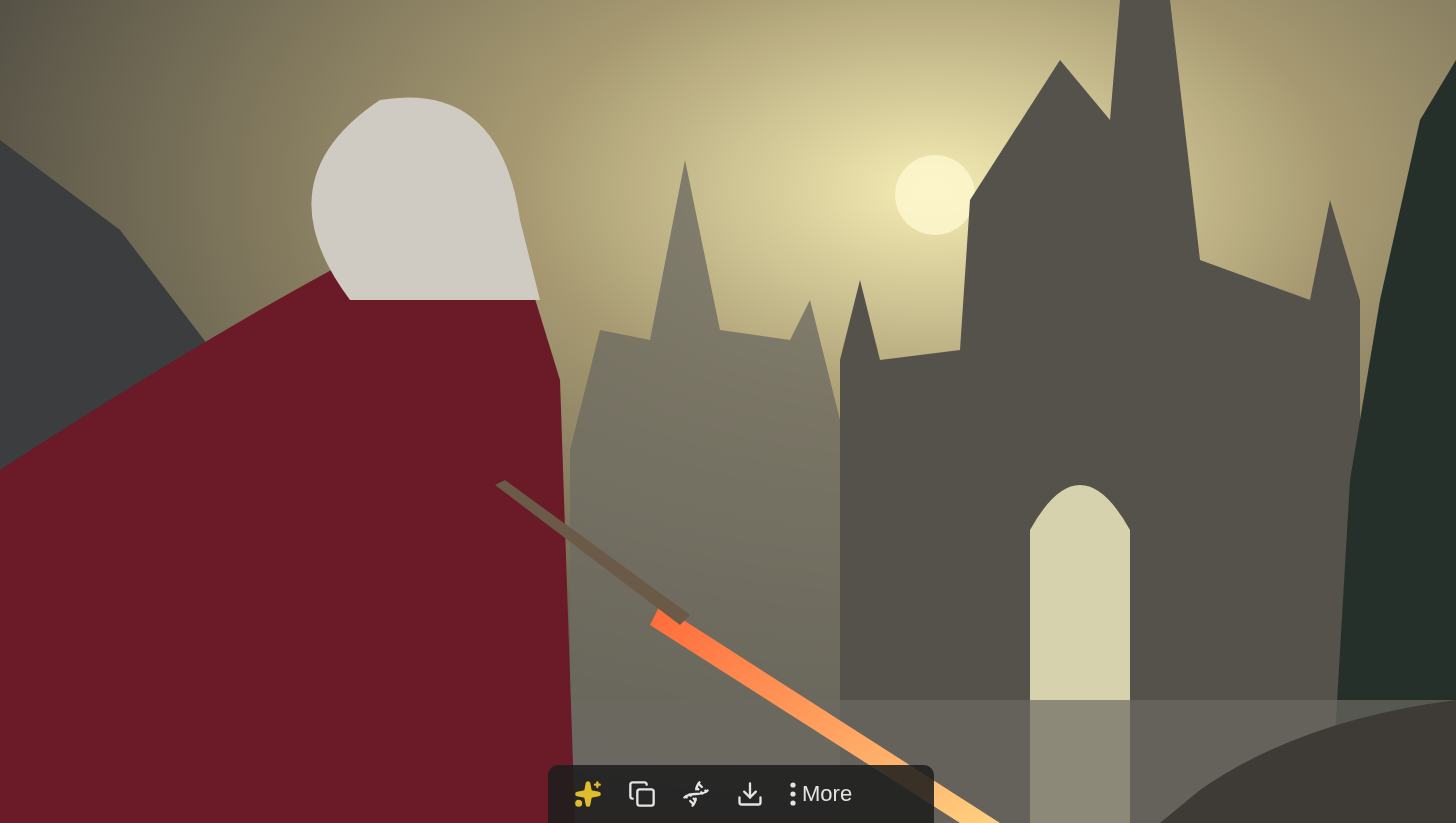 This screenshot has height=823, width=1456. Describe the element at coordinates (696, 794) in the screenshot. I see `dna-icon` at that location.